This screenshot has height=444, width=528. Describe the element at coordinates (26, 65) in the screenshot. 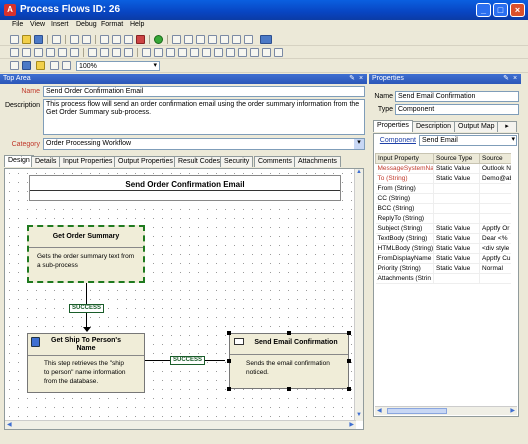

I see `snap-grid-icon` at that location.